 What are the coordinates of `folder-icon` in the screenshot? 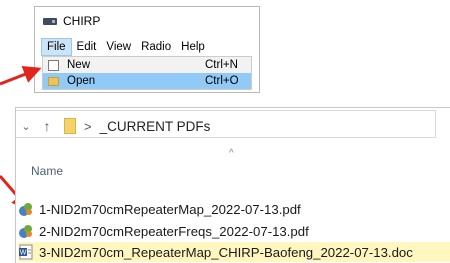 It's located at (70, 126).